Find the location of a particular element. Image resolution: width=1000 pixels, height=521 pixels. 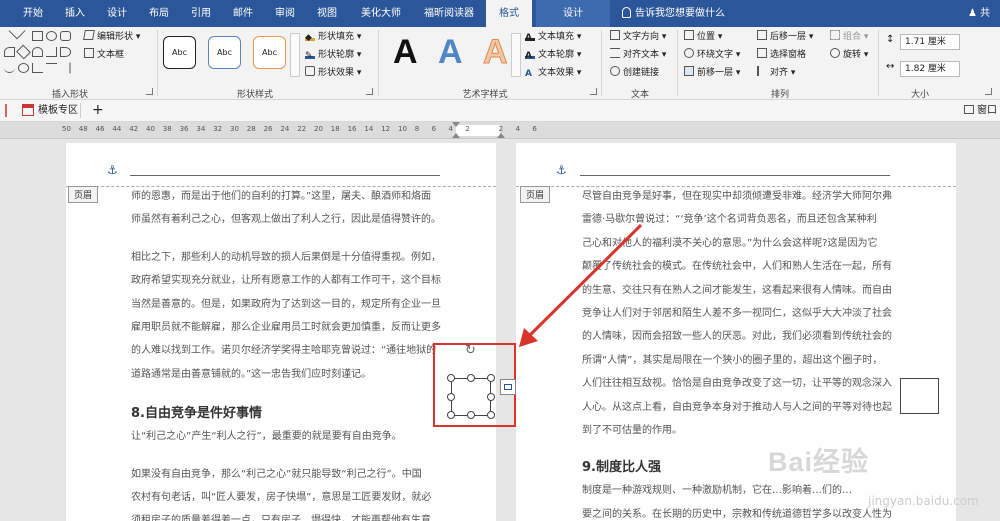

annotation-arrow-shaft is located at coordinates (584, 281).